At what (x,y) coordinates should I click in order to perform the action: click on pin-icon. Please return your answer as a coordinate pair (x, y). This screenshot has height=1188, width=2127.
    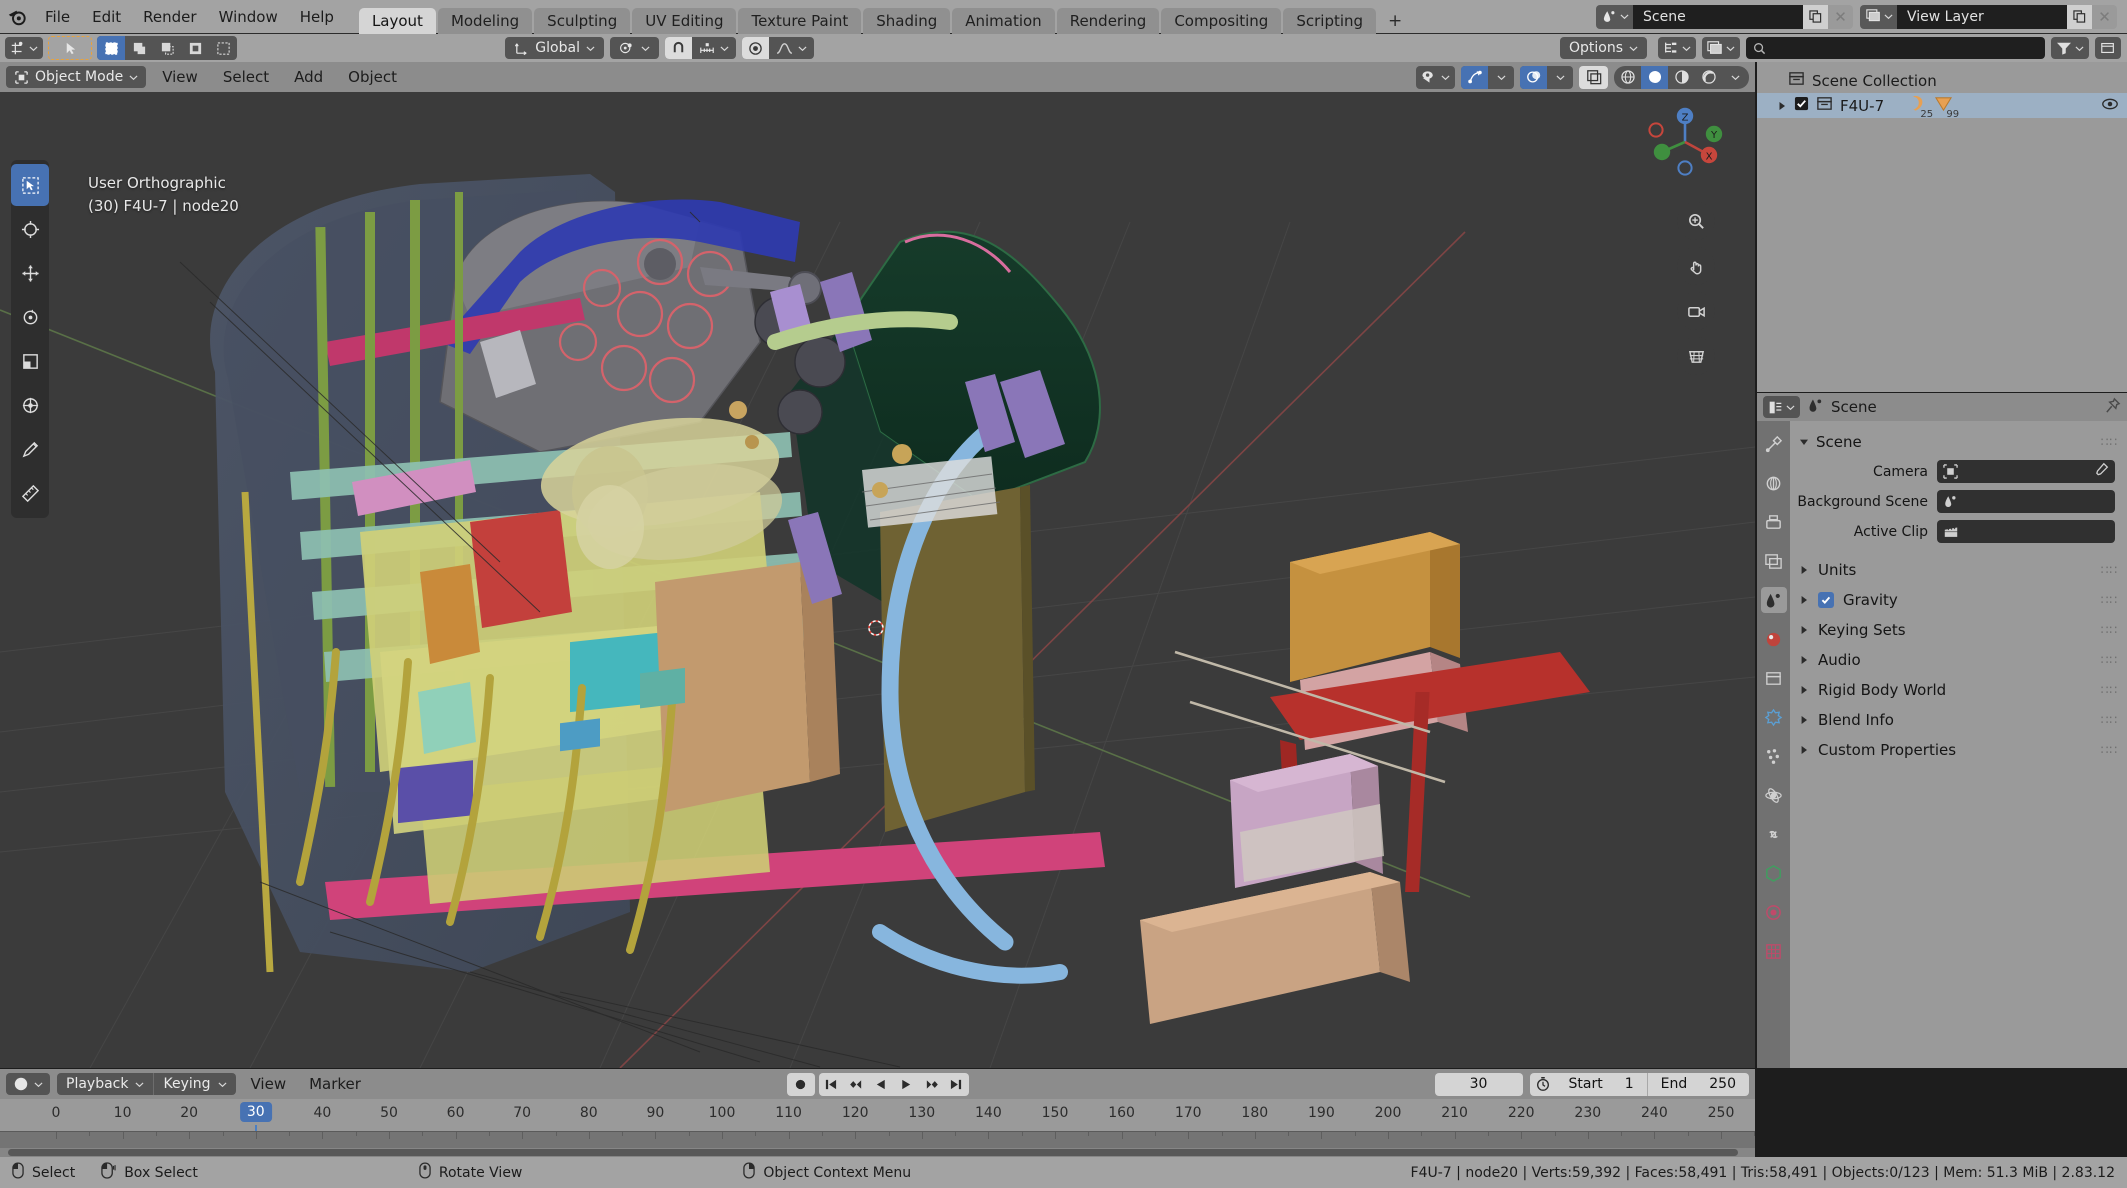
    Looking at the image, I should click on (2112, 407).